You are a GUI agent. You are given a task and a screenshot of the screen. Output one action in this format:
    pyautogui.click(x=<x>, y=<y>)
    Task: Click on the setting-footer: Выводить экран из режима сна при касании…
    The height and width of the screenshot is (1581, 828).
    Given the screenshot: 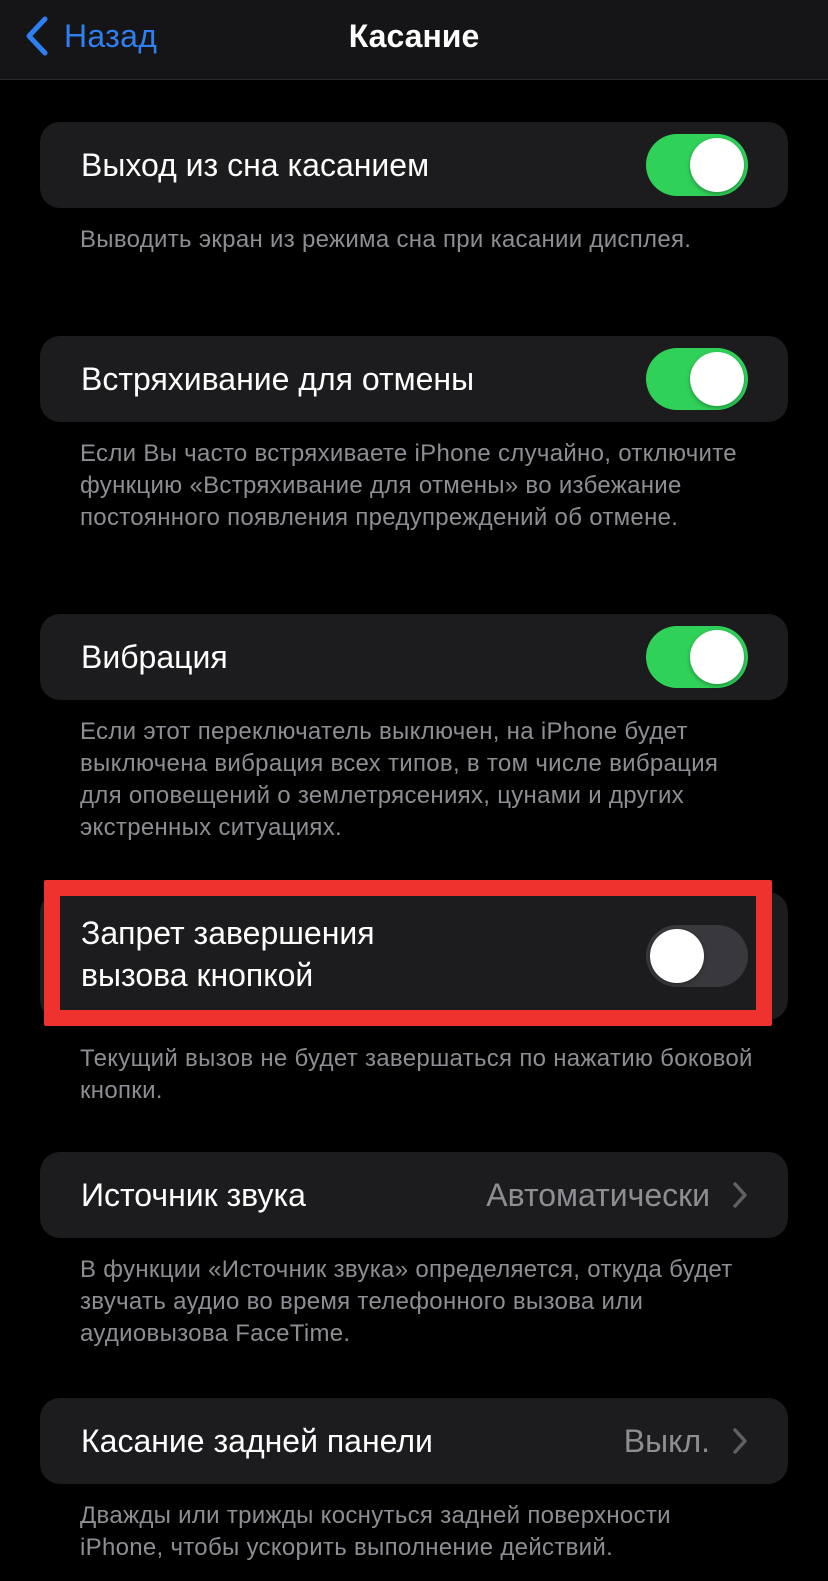 What is the action you would take?
    pyautogui.click(x=386, y=239)
    